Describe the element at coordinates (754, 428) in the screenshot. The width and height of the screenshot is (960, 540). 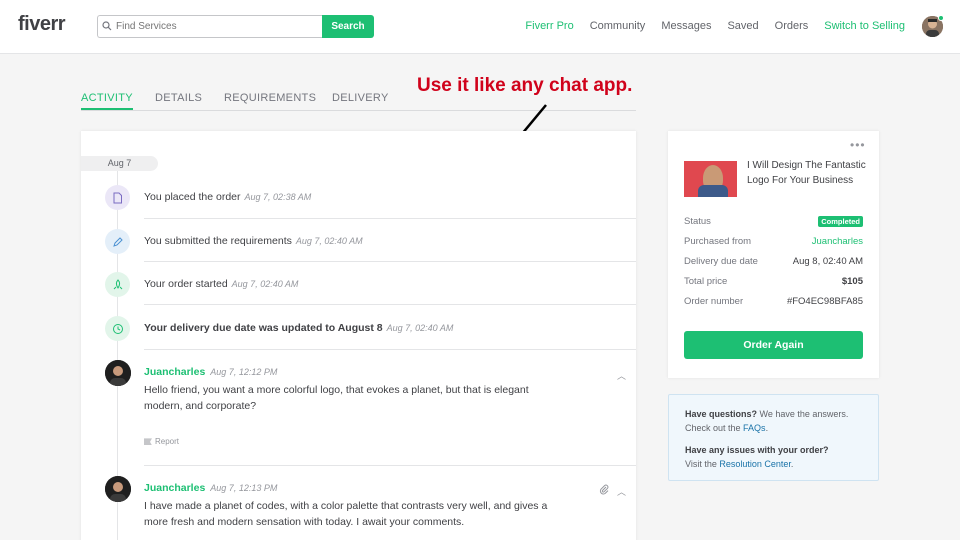
I see `faqs-link: FAQs` at that location.